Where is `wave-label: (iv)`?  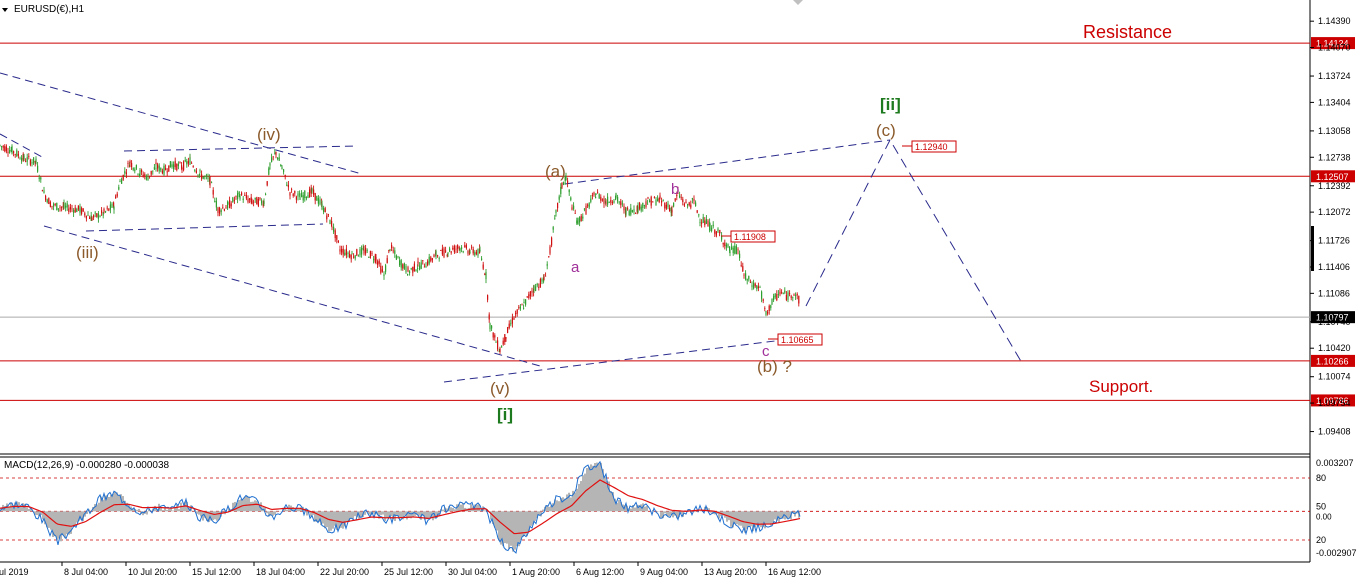 wave-label: (iv) is located at coordinates (269, 134).